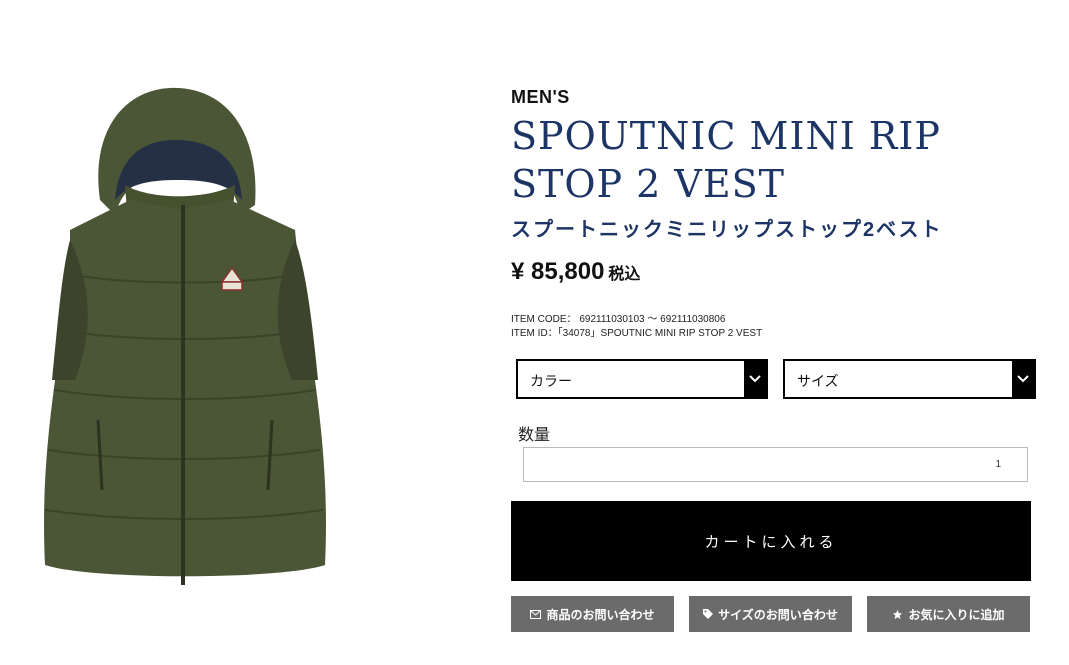  Describe the element at coordinates (771, 541) in the screenshot. I see `add-to-cart-button: カートに入れる` at that location.